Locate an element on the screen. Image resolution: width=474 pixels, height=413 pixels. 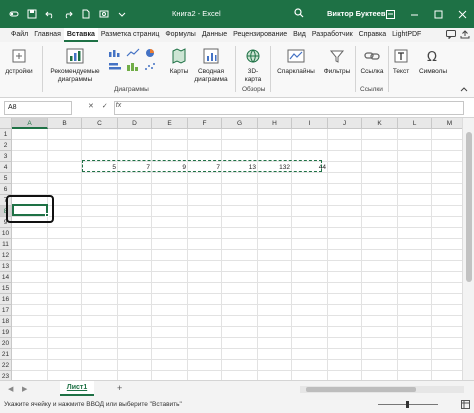
sparklines-button: Спарклайны is located at coordinates (296, 61).